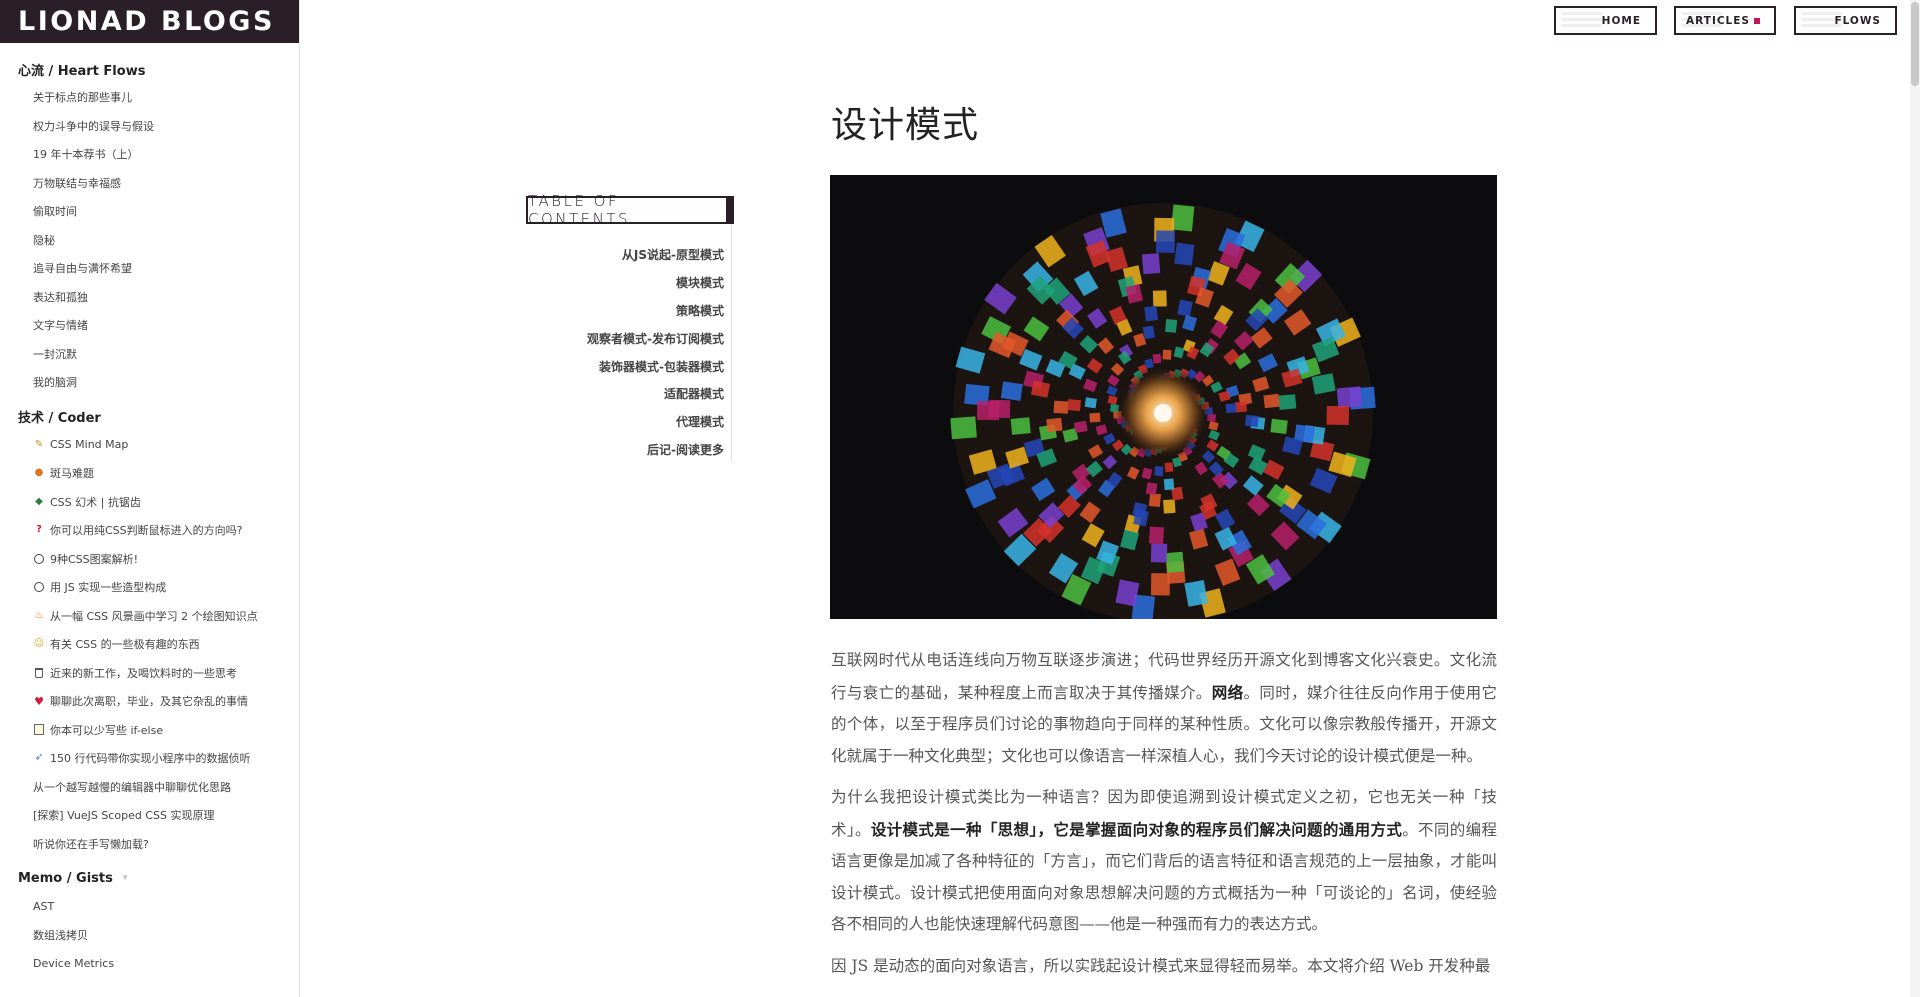 This screenshot has height=997, width=1920. What do you see at coordinates (39, 701) in the screenshot?
I see `heart-icon: ♥` at bounding box center [39, 701].